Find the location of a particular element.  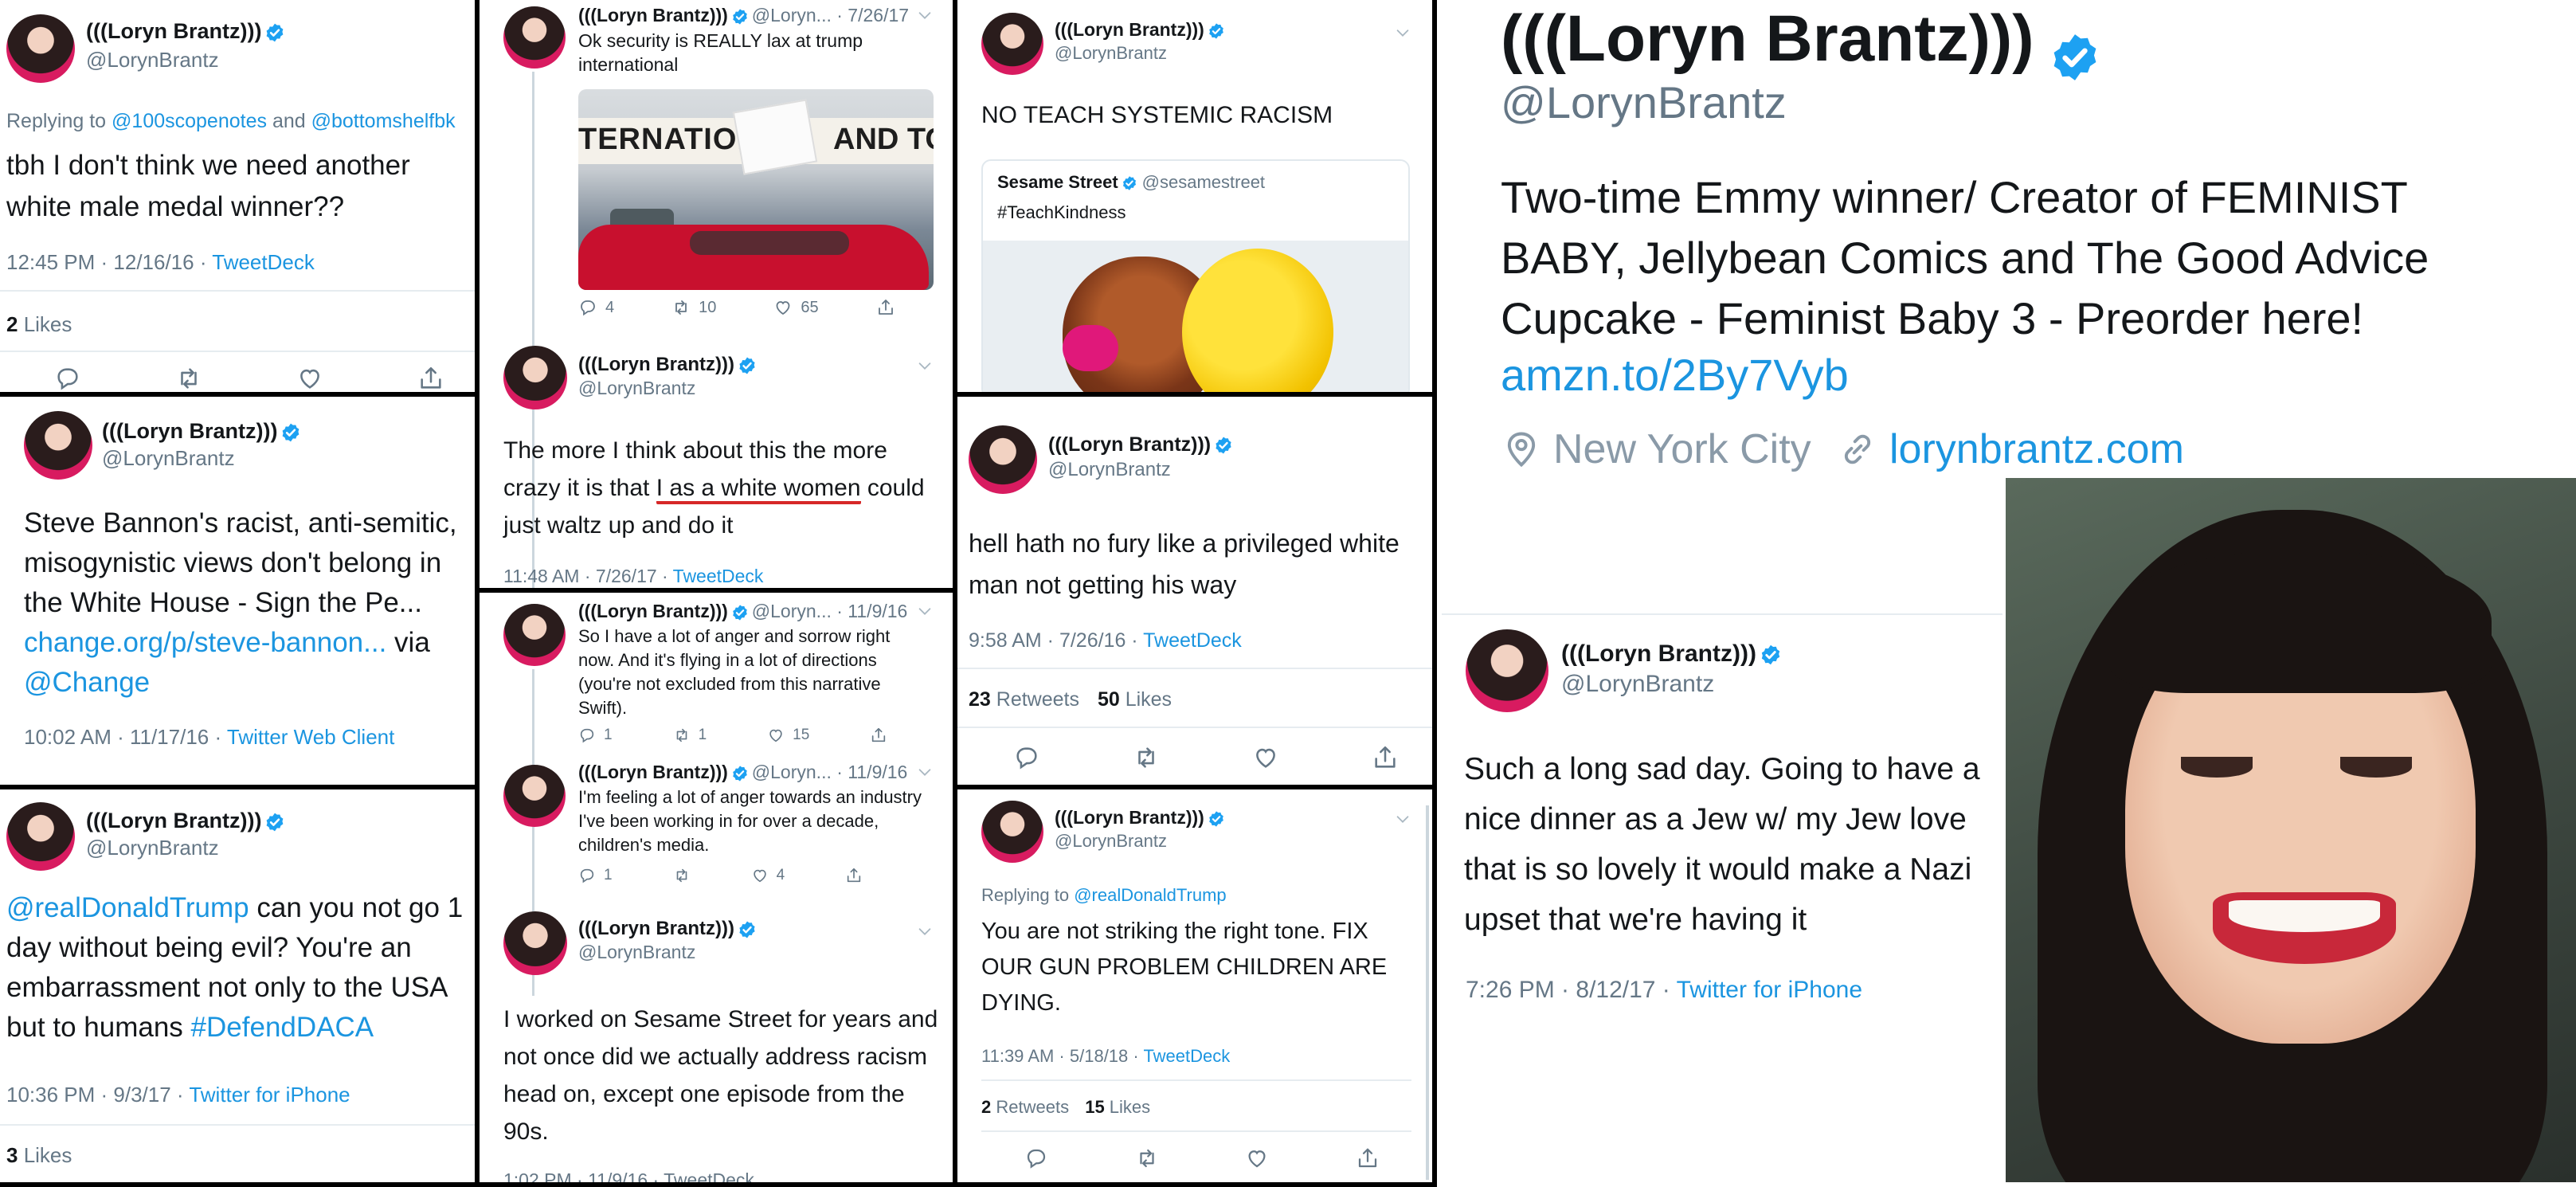

hashtag-link: #DefendDACA is located at coordinates (282, 1027).